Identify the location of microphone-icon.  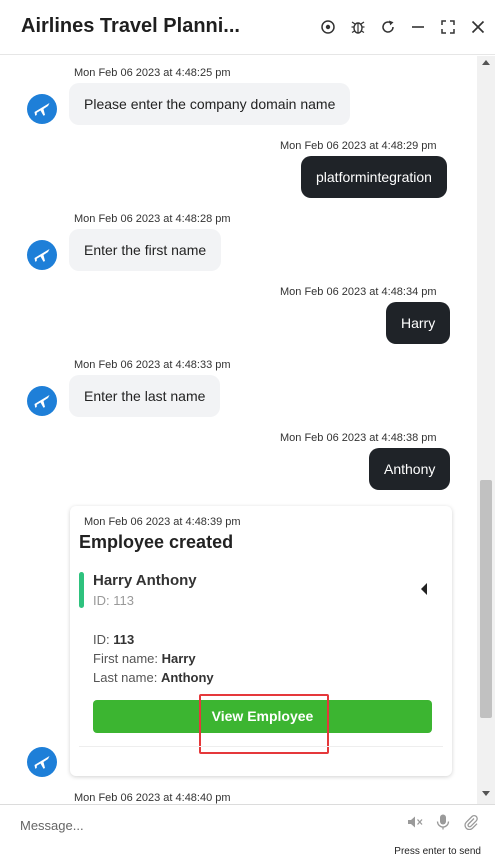
(443, 822).